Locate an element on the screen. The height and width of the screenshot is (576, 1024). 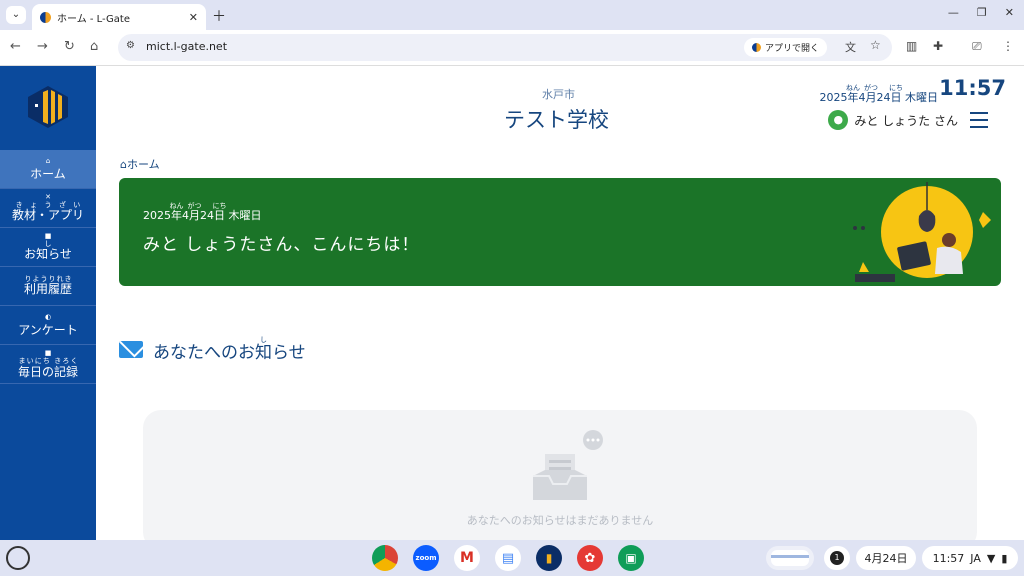
browser-tab: ホーム - L-Gate ✕ is located at coordinates (119, 17).